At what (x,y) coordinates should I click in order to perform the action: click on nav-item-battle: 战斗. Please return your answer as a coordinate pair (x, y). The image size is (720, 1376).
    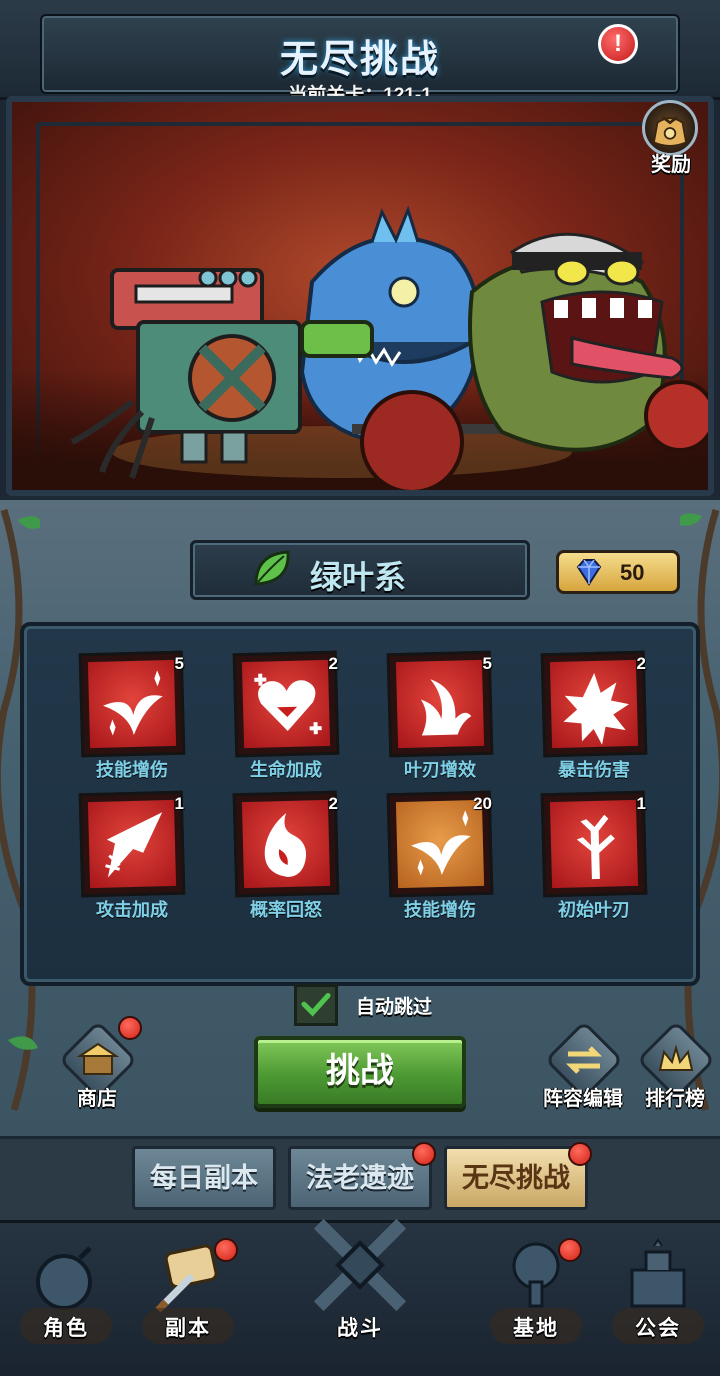
    Looking at the image, I should click on (360, 1289).